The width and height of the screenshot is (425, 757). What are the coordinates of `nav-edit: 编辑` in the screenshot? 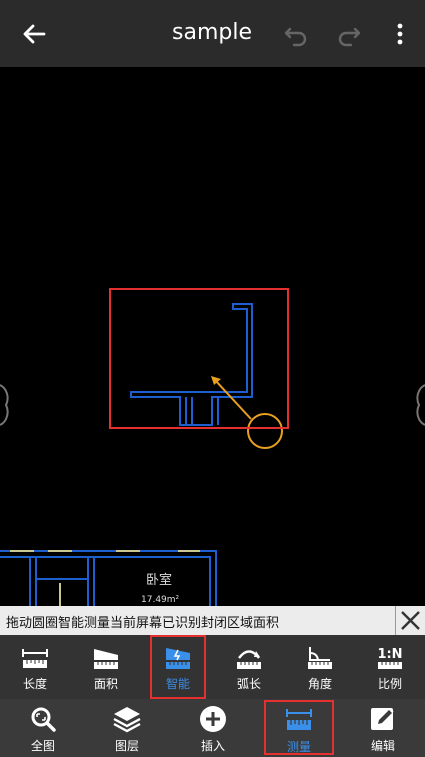 It's located at (383, 728).